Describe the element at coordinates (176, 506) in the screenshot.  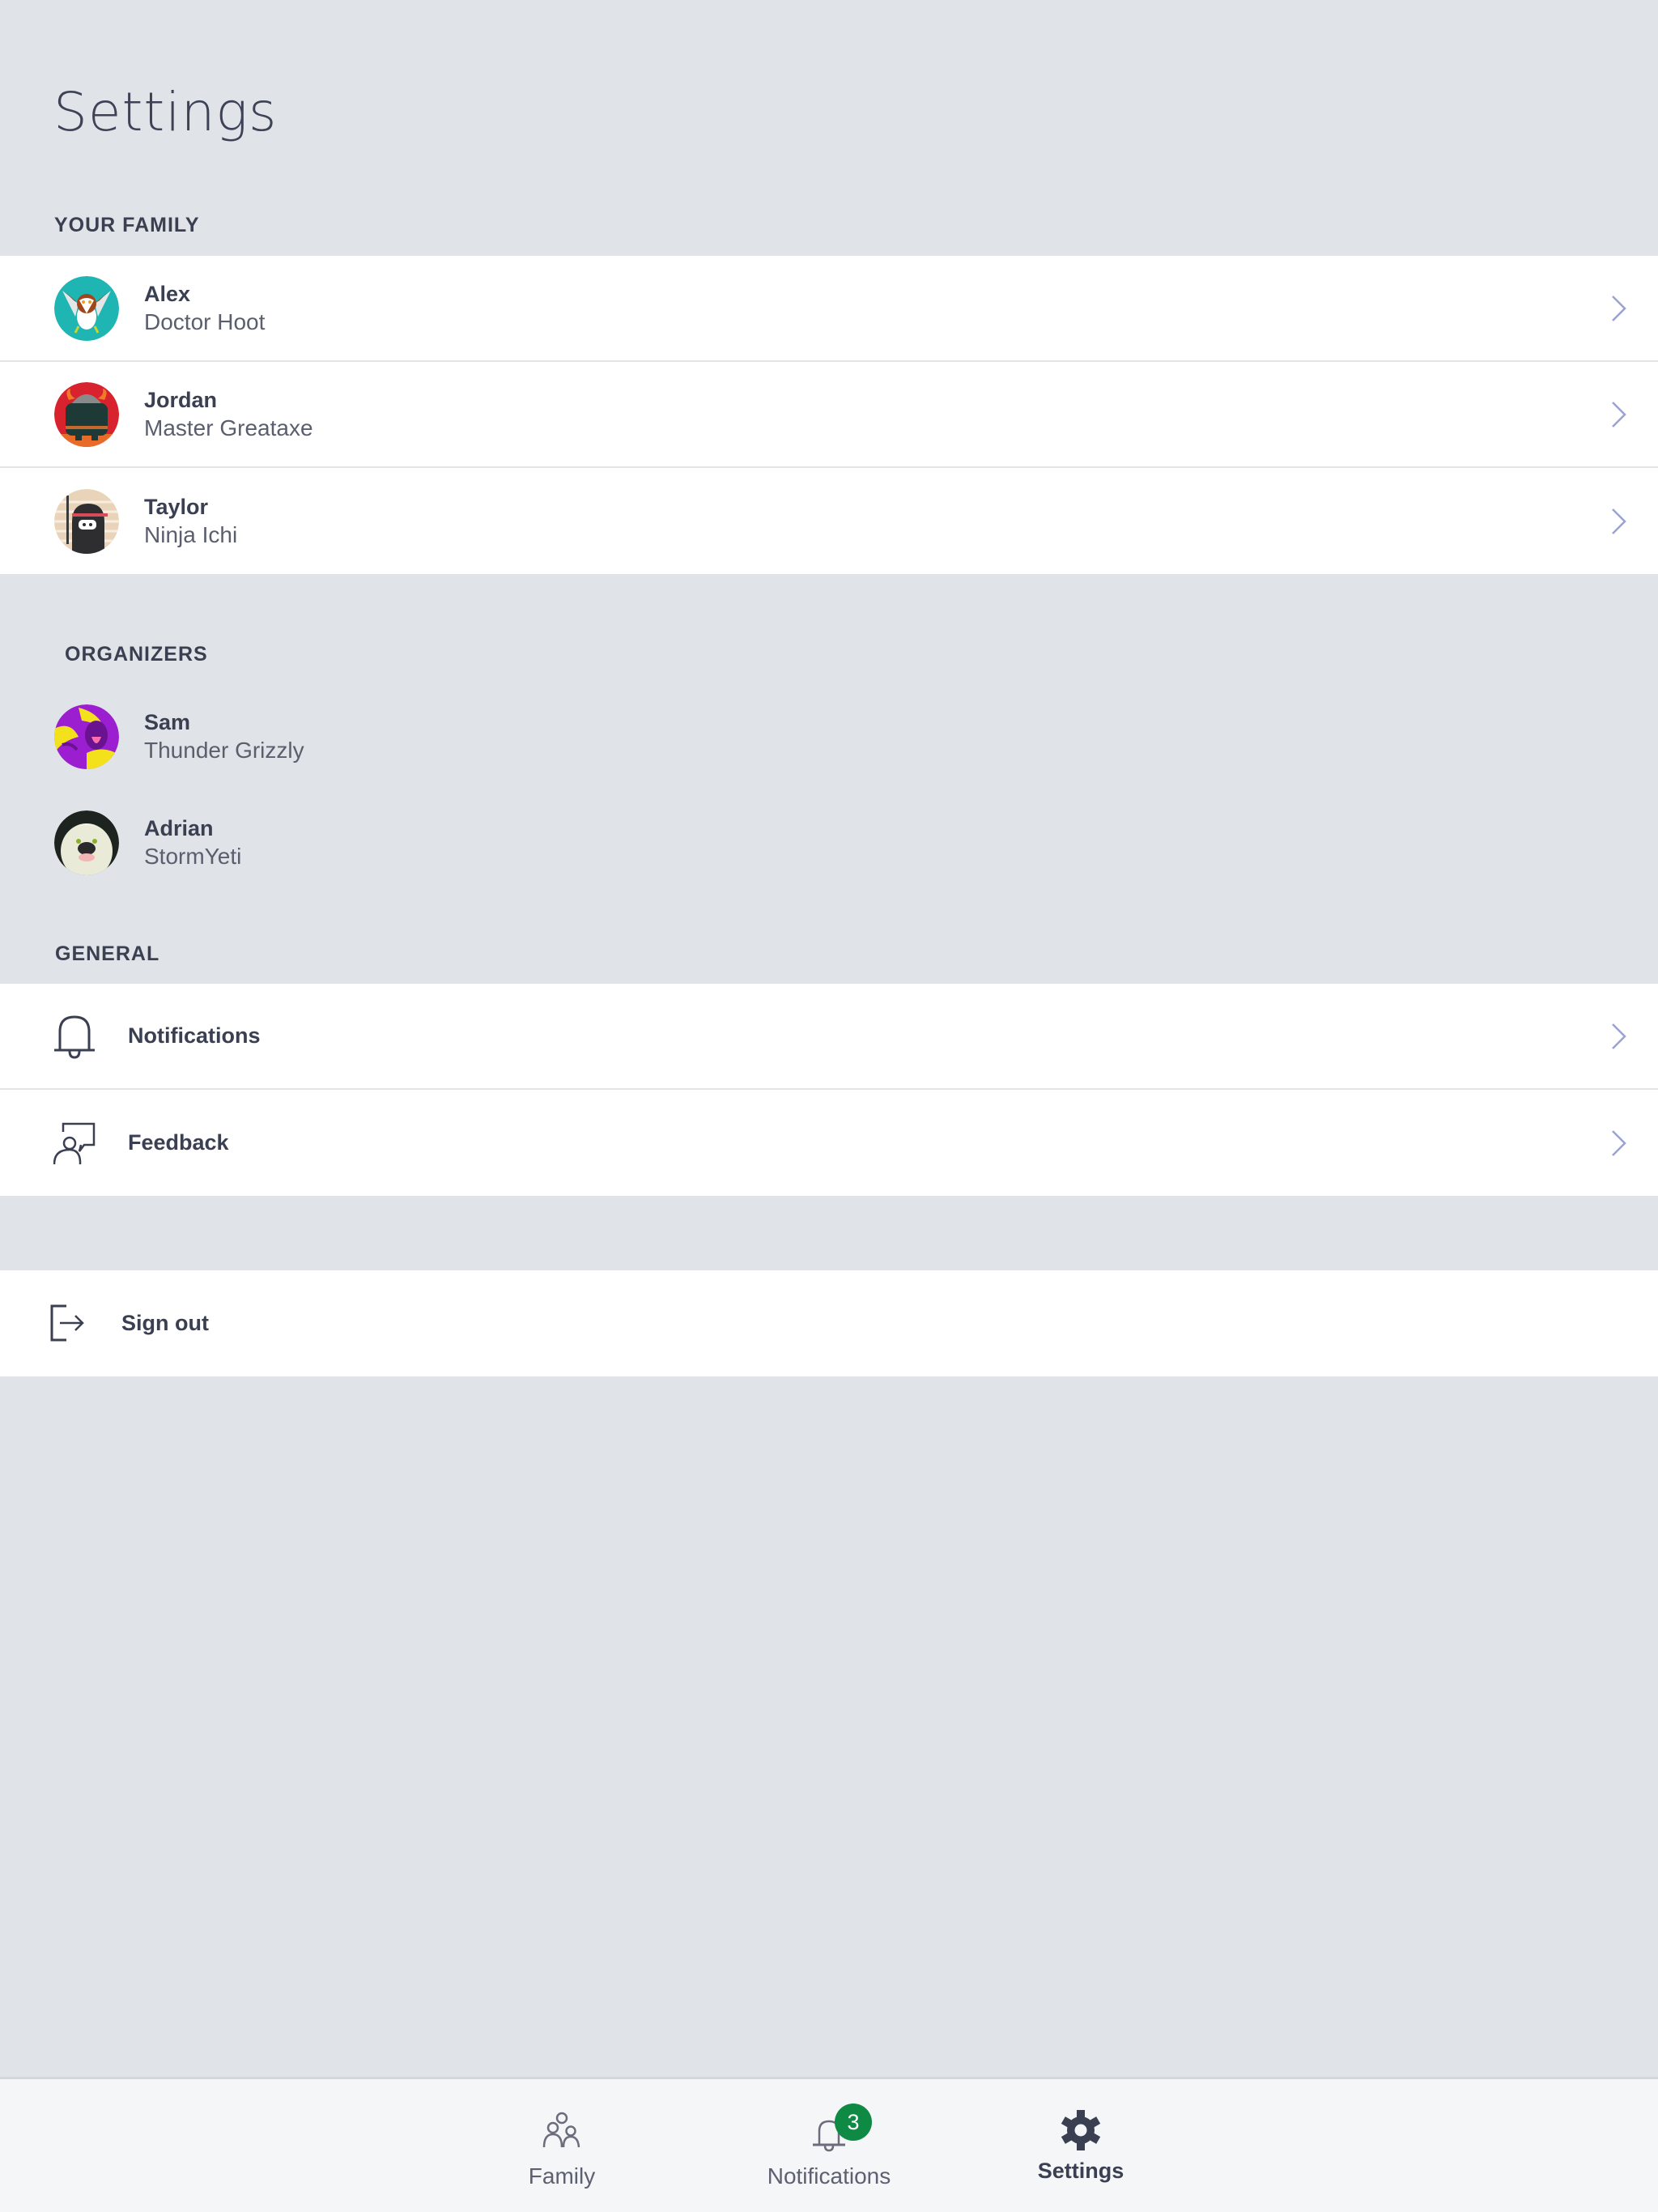
I see `member-name: Taylor` at that location.